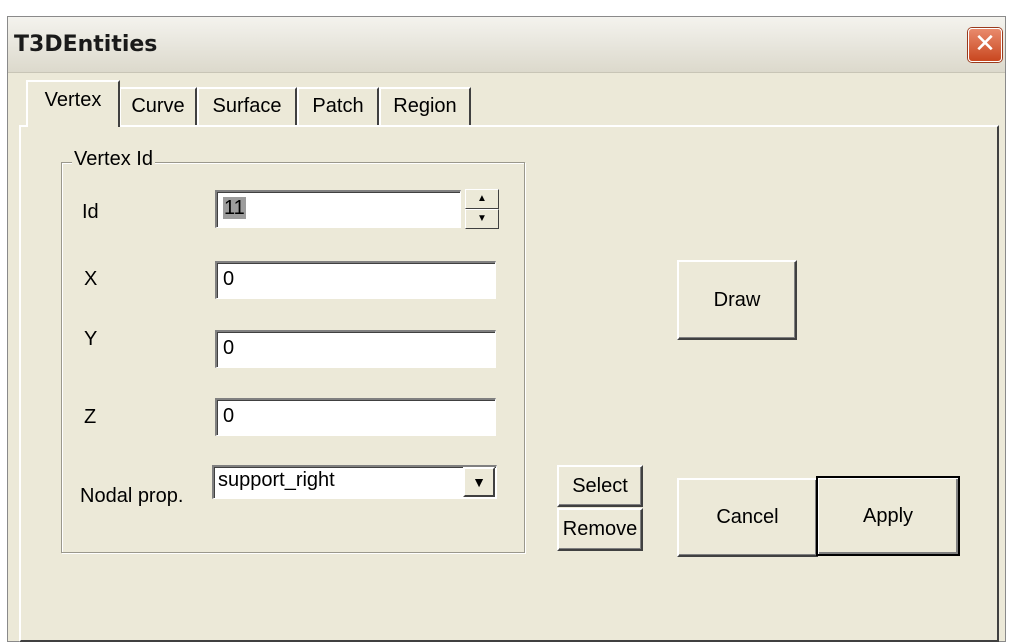  What do you see at coordinates (355, 280) in the screenshot?
I see `x-input: 0` at bounding box center [355, 280].